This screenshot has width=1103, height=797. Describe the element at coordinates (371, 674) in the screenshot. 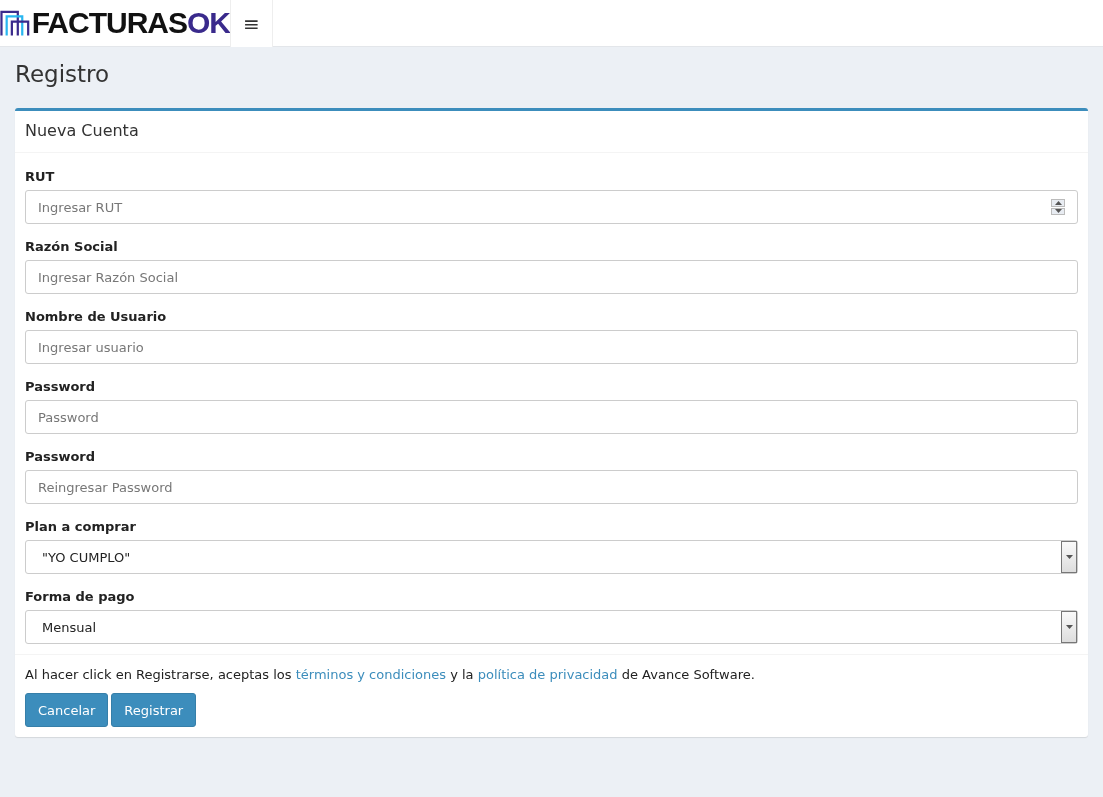

I see `terms-link: términos y condiciones` at that location.